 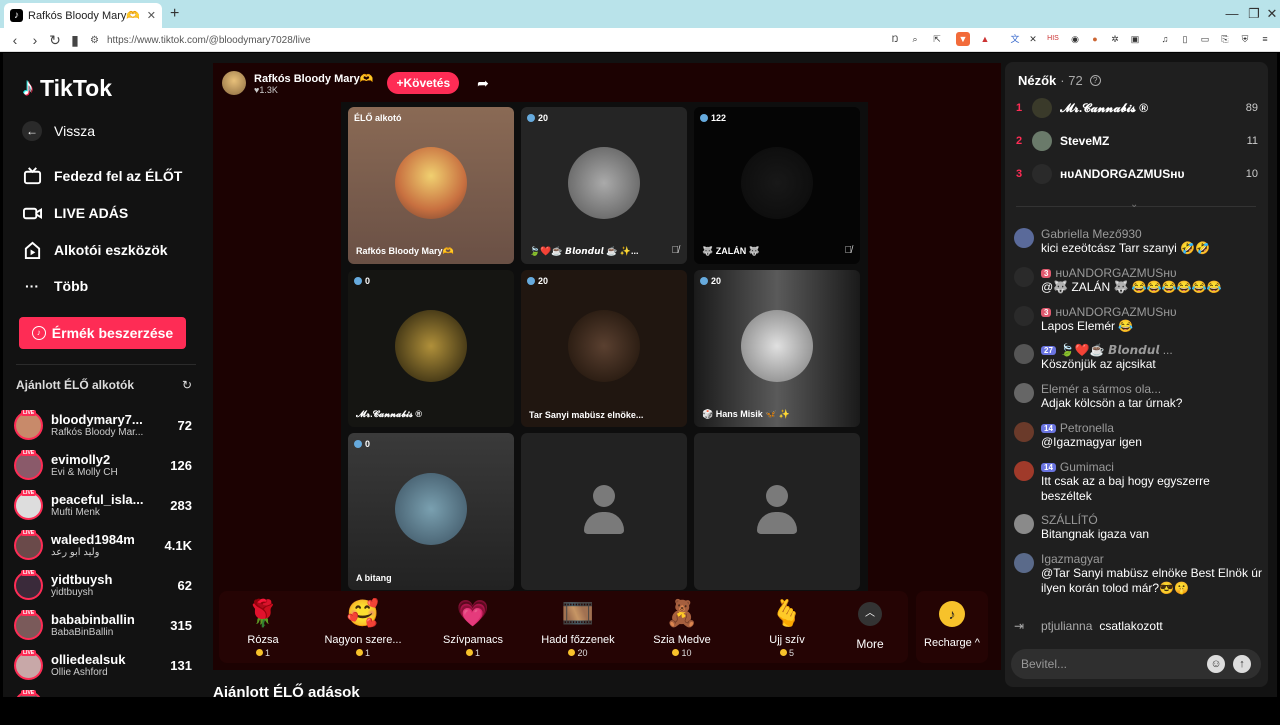 What do you see at coordinates (578, 628) in the screenshot?
I see `gift-item: 🎞️ Hadd főzzenek 20` at bounding box center [578, 628].